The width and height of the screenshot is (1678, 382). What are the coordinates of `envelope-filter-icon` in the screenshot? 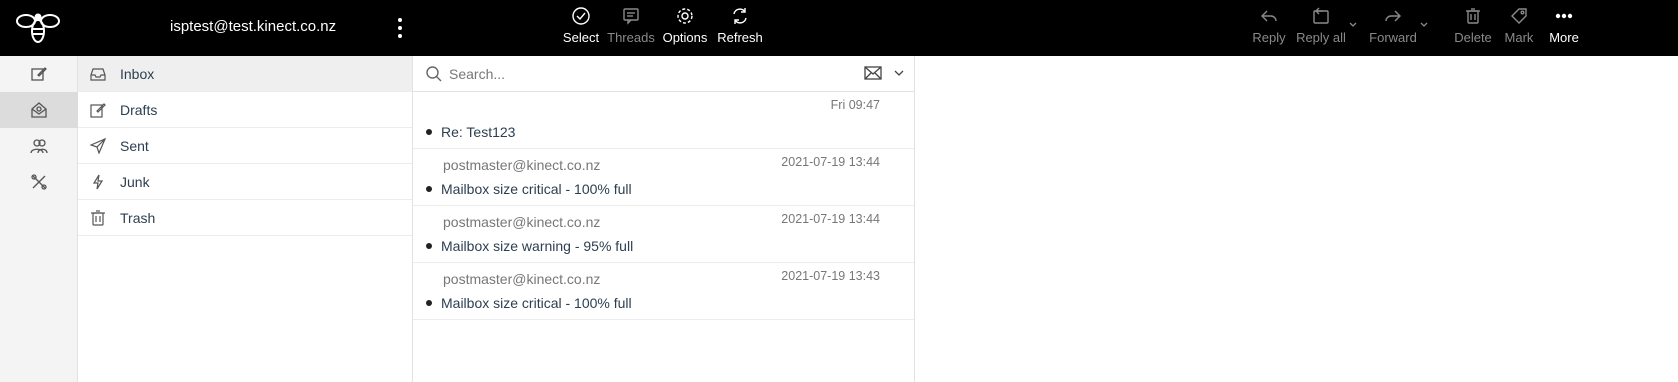 It's located at (873, 73).